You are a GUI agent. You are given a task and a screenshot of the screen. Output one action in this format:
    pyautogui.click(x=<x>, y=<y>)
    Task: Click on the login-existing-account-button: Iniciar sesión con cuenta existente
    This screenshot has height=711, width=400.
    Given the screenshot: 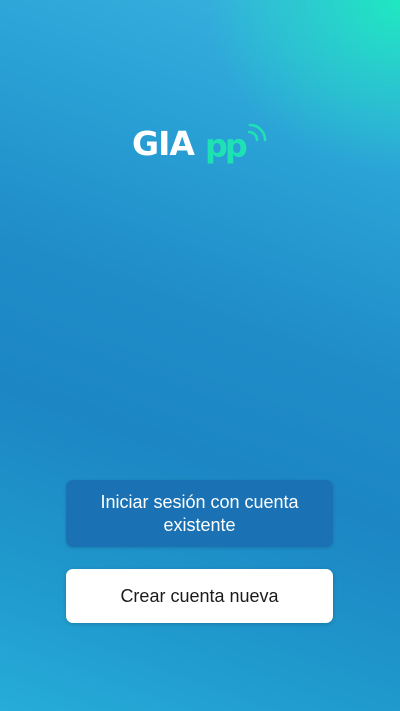 What is the action you would take?
    pyautogui.click(x=199, y=513)
    